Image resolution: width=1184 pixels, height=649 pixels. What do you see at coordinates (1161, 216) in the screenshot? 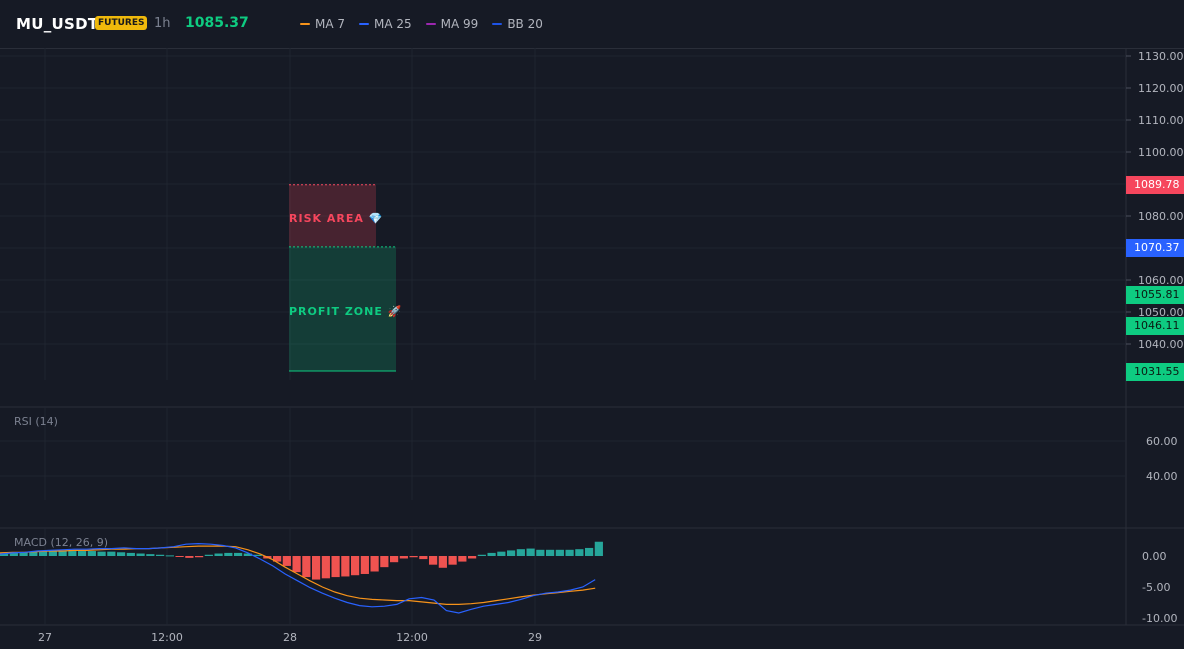
I see `price-tick-label: 1080.00` at bounding box center [1161, 216].